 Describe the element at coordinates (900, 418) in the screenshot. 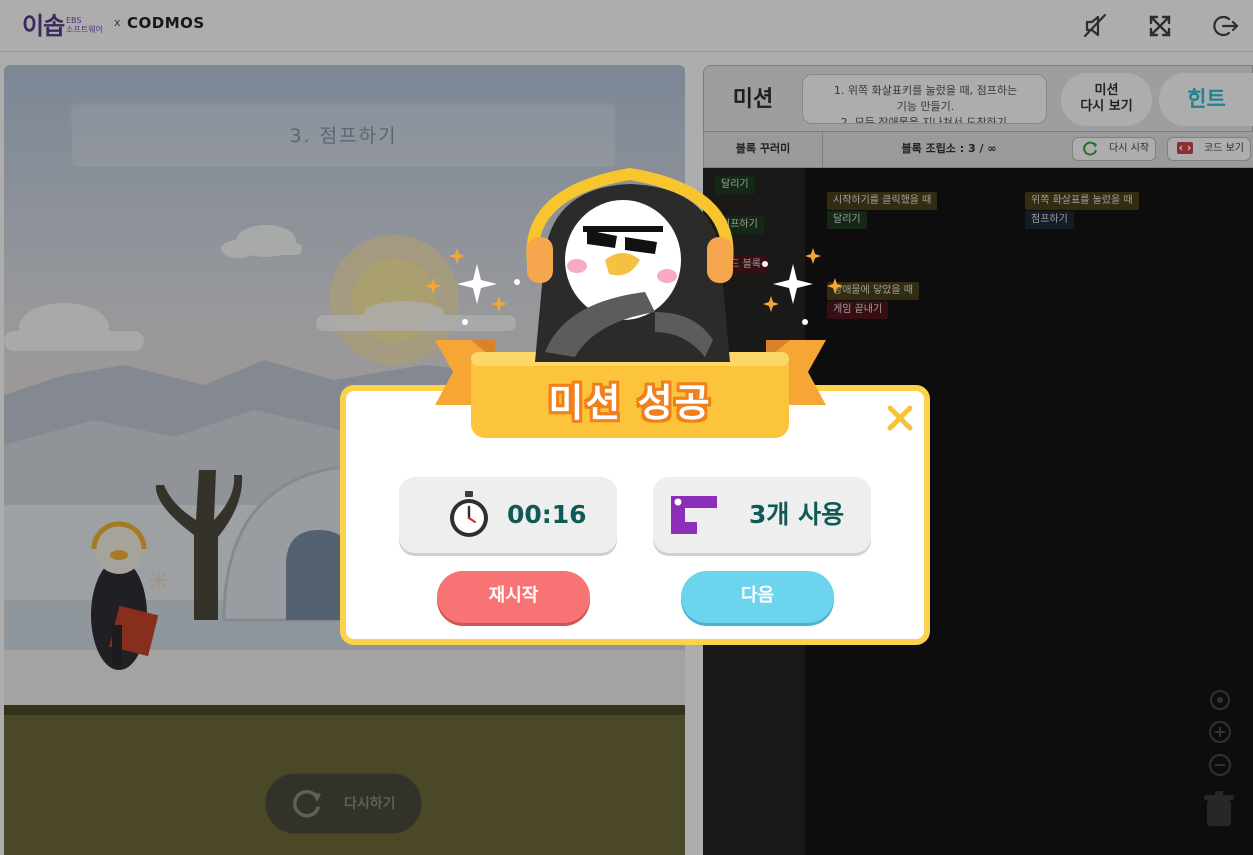

I see `close-icon` at that location.